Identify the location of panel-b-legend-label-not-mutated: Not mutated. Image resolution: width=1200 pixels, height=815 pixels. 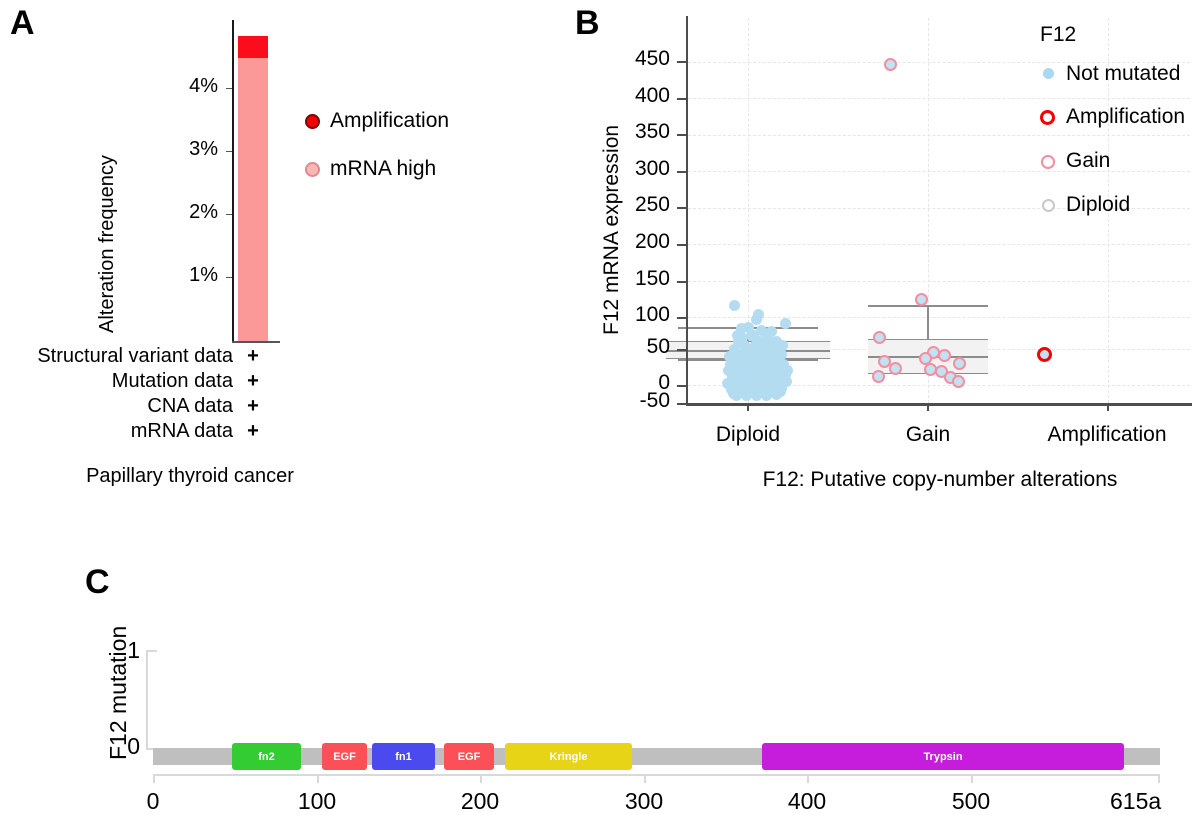
(1123, 74).